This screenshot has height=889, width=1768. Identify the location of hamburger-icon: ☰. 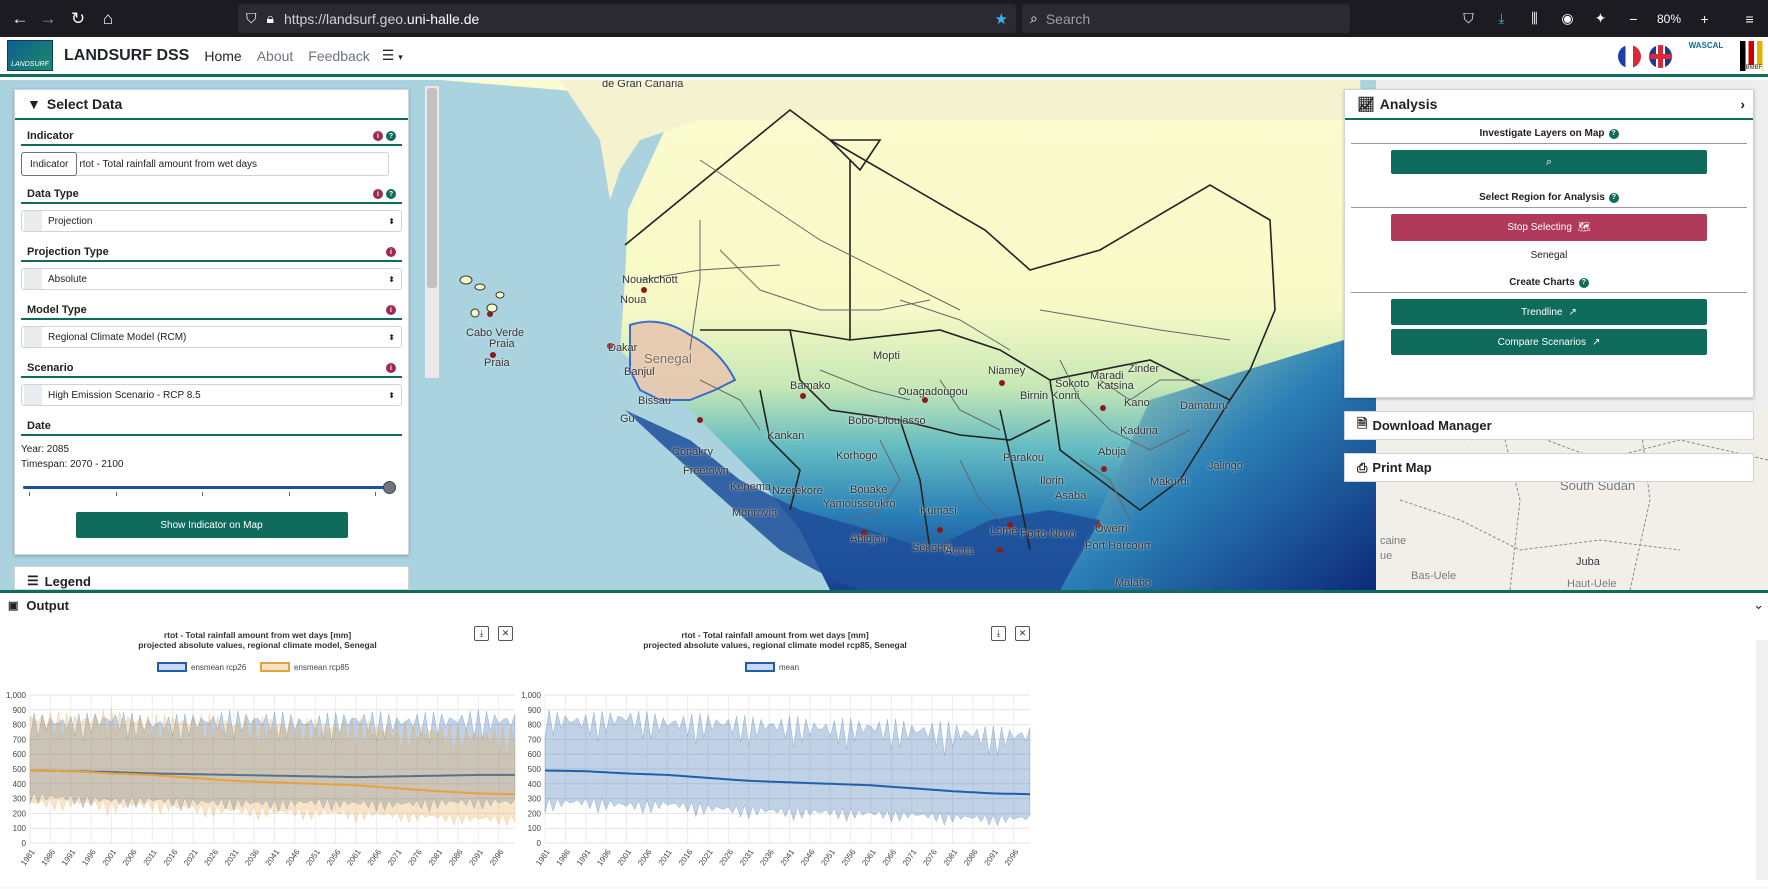
(388, 55).